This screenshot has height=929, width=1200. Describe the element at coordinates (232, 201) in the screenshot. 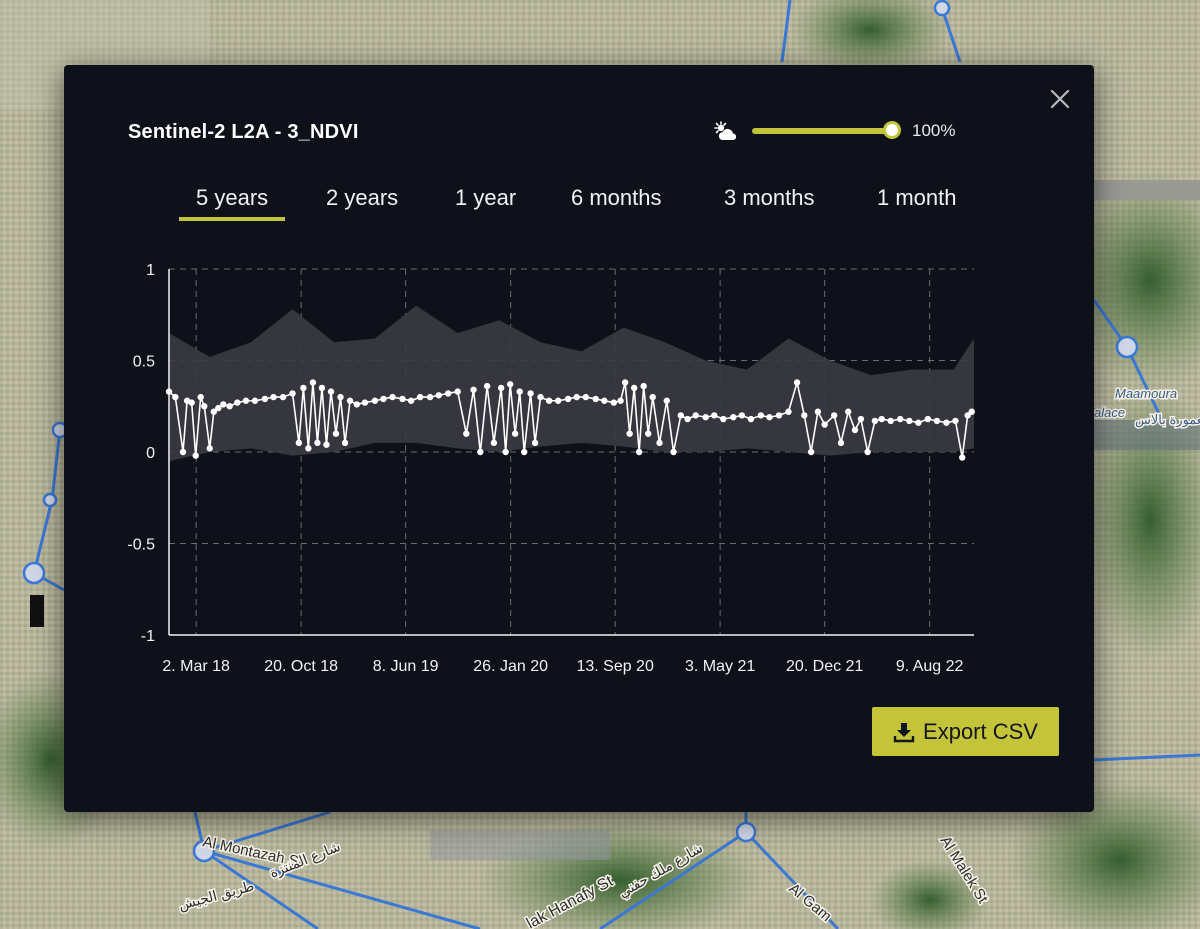

I see `tab-5-years: 5 years` at that location.